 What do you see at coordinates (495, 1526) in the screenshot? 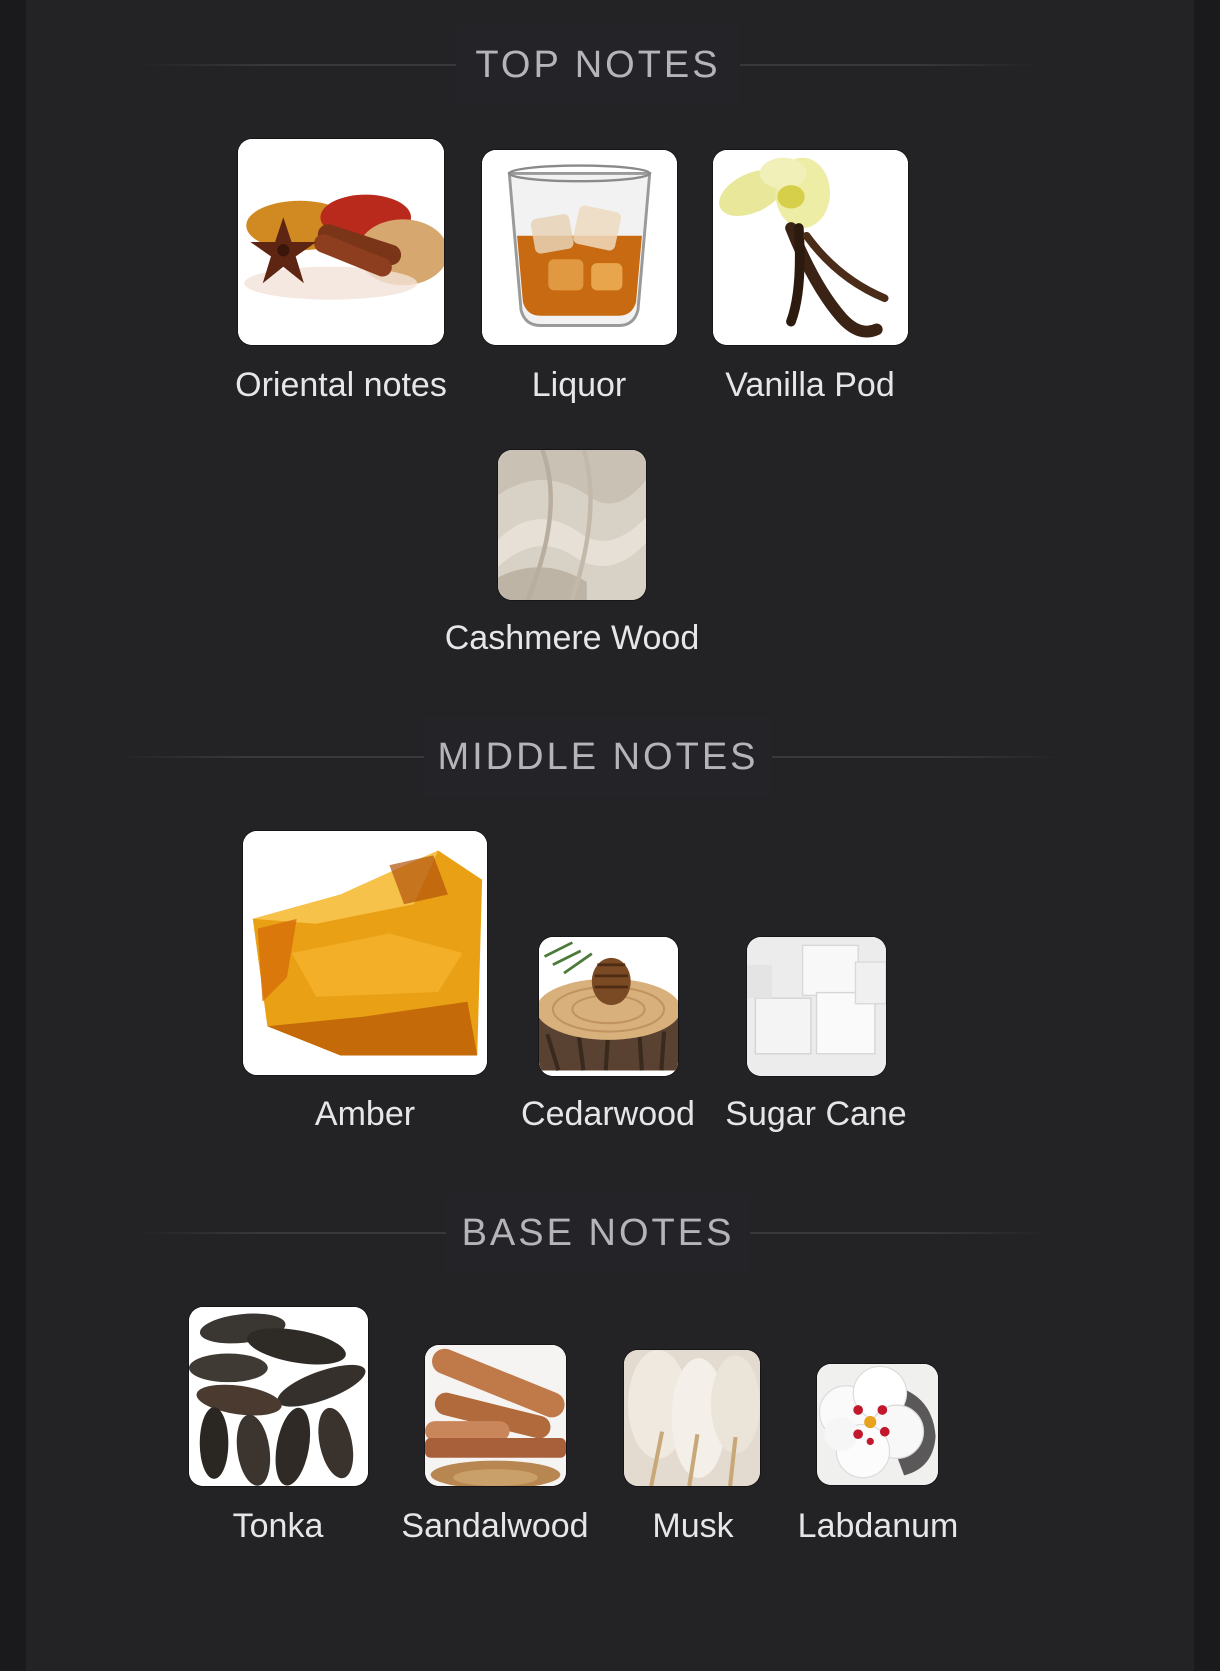
I see `note-label: Sandalwood` at bounding box center [495, 1526].